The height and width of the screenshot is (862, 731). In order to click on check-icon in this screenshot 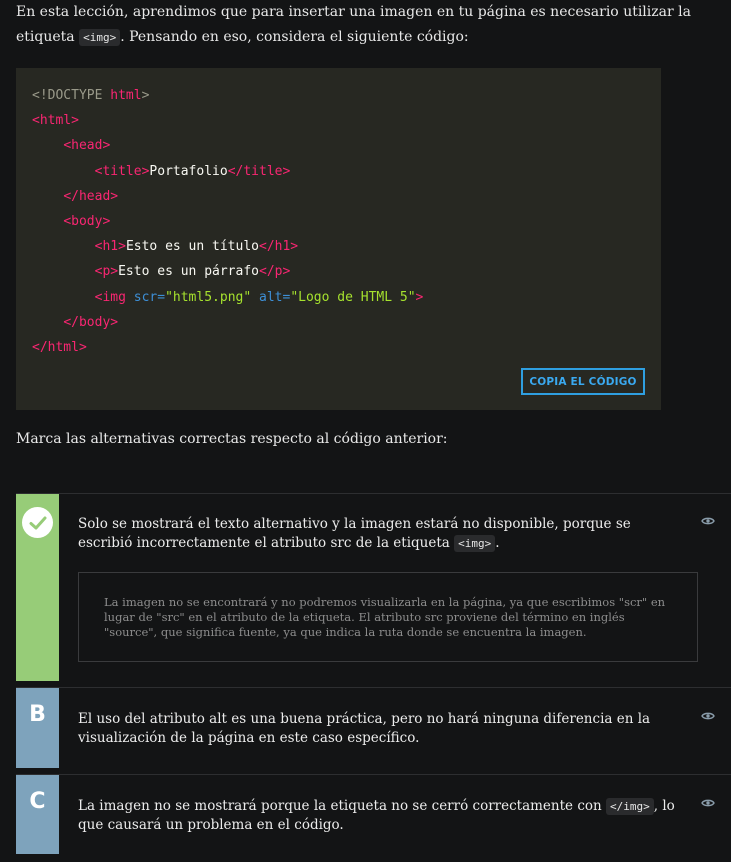, I will do `click(37, 522)`.